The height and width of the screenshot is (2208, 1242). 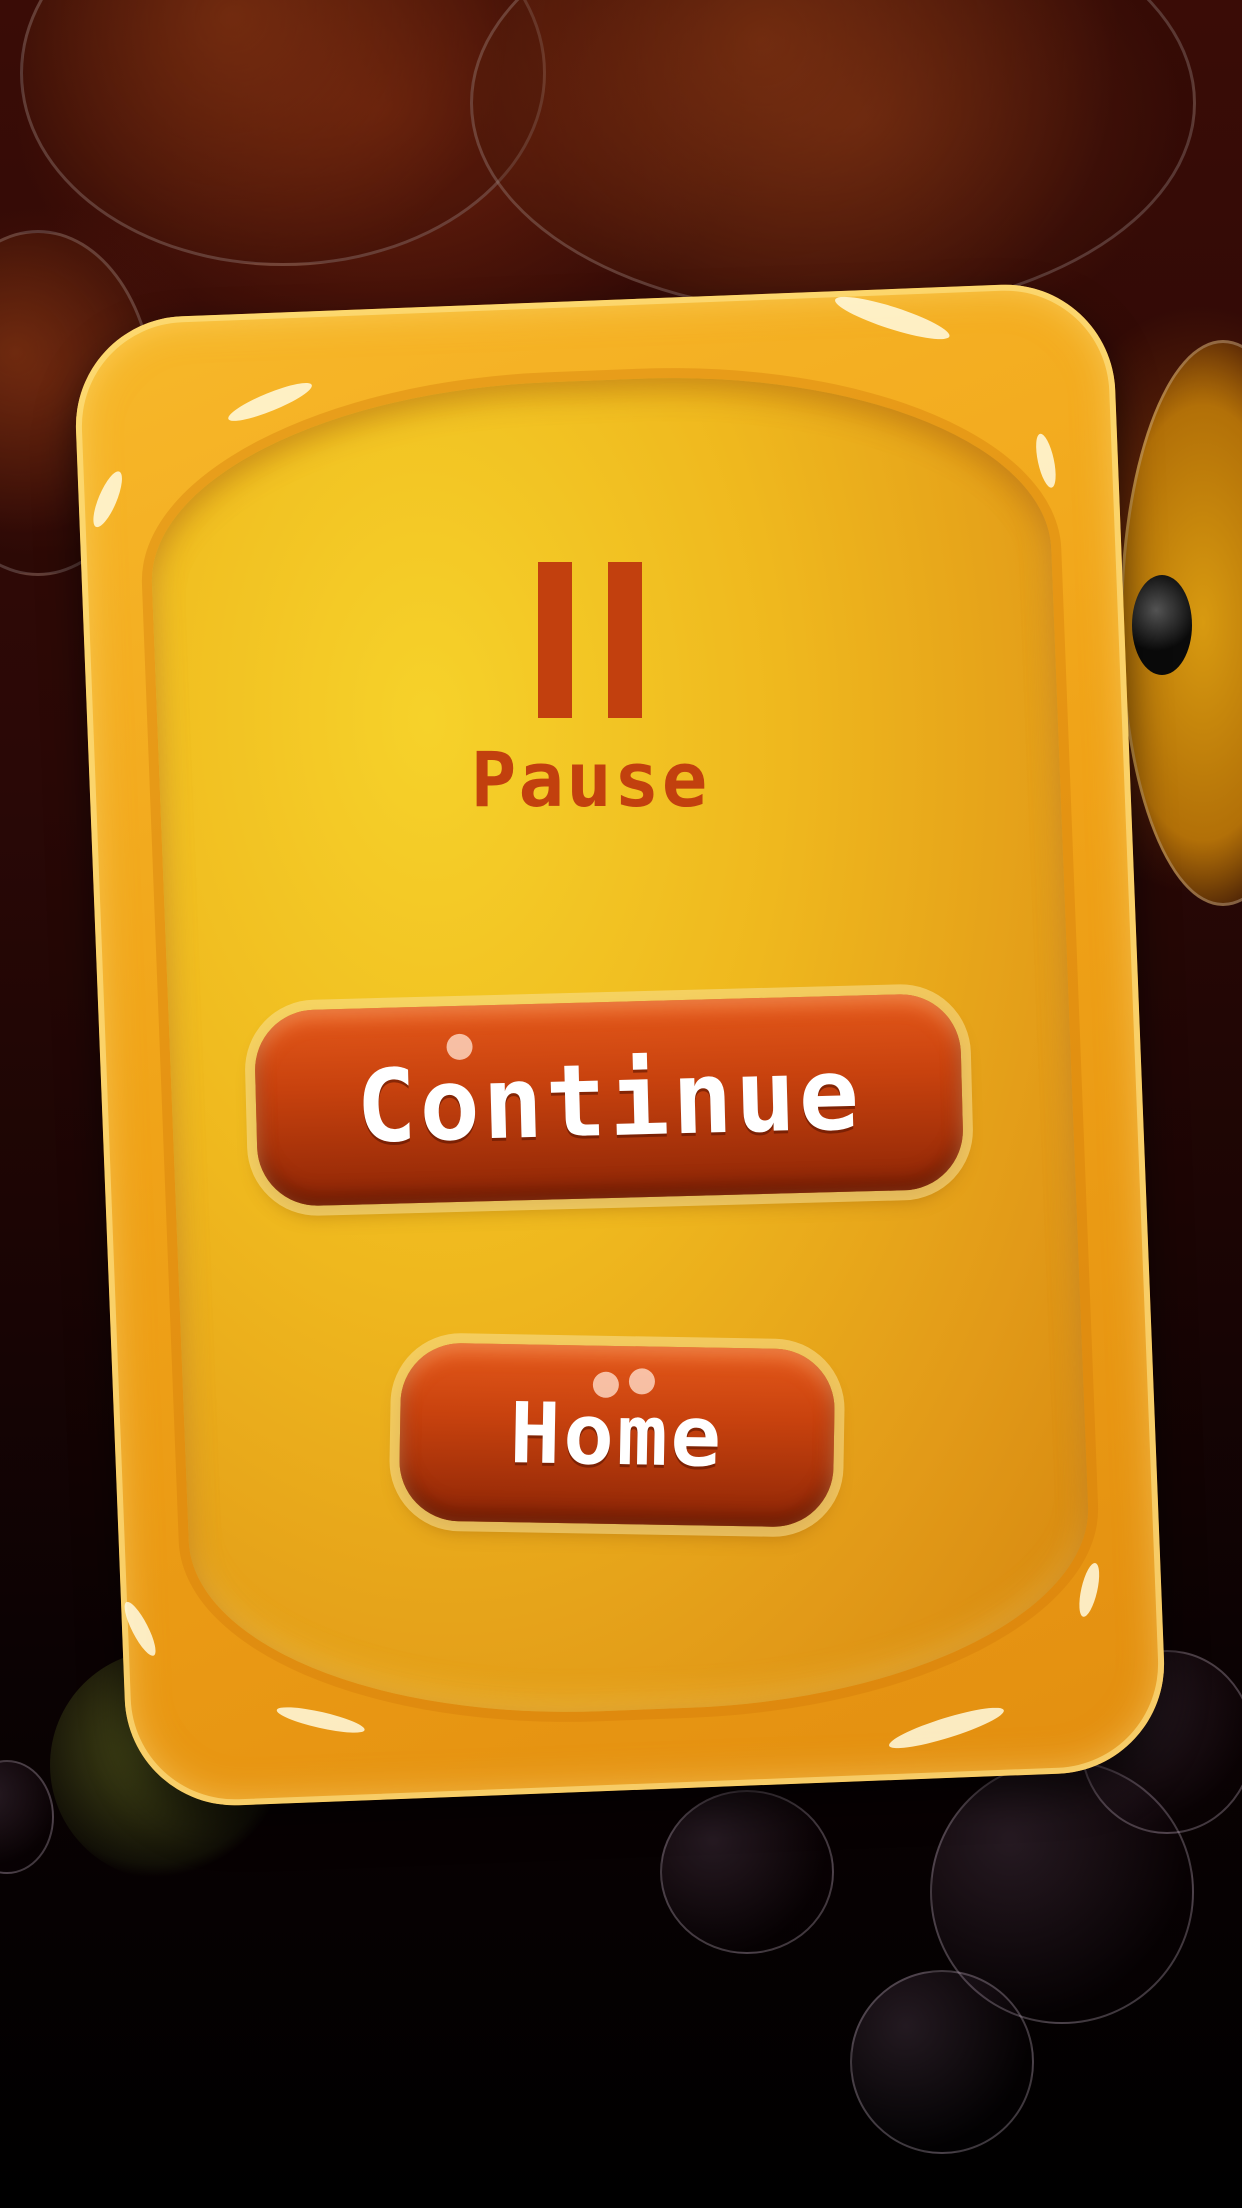 I want to click on background-cell-top-right, so click(x=833, y=158).